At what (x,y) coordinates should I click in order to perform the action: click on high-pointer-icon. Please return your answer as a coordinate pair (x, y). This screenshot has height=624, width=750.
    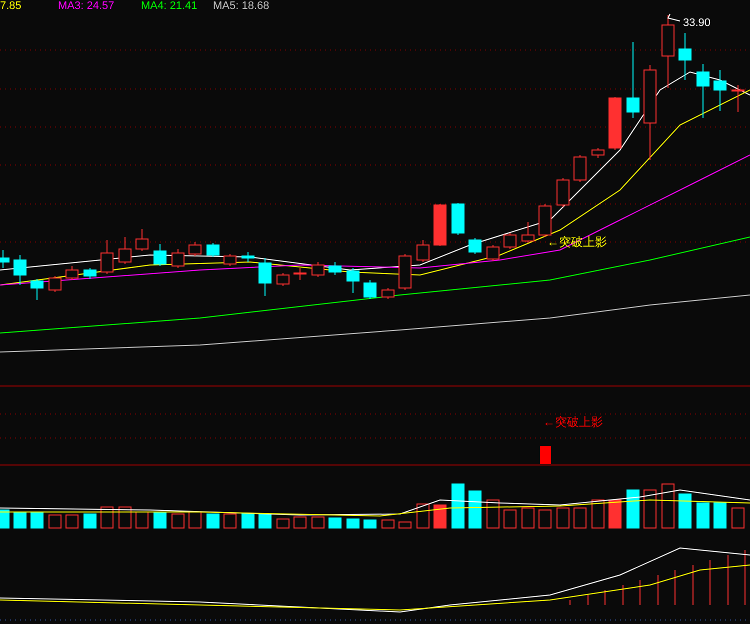
    Looking at the image, I should click on (673, 18).